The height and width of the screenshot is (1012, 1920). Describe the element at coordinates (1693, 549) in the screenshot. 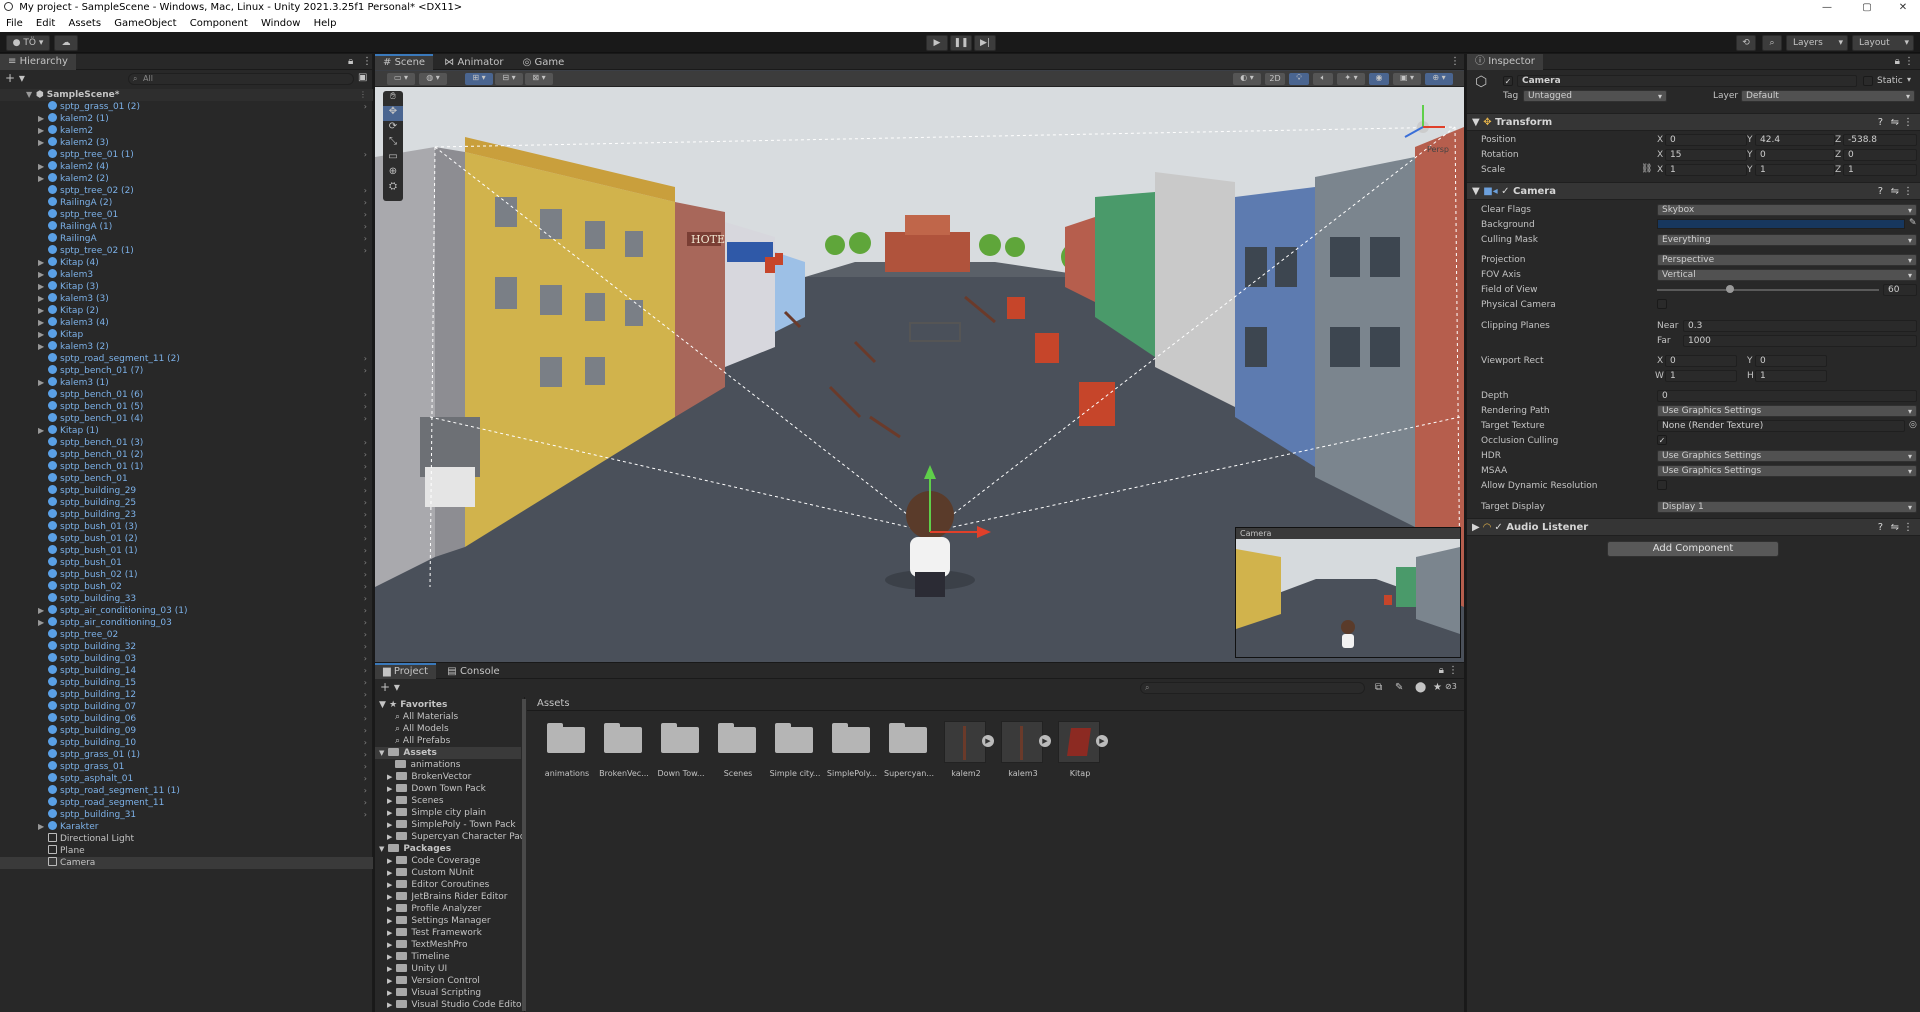

I see `add-component-button: Add Component` at that location.